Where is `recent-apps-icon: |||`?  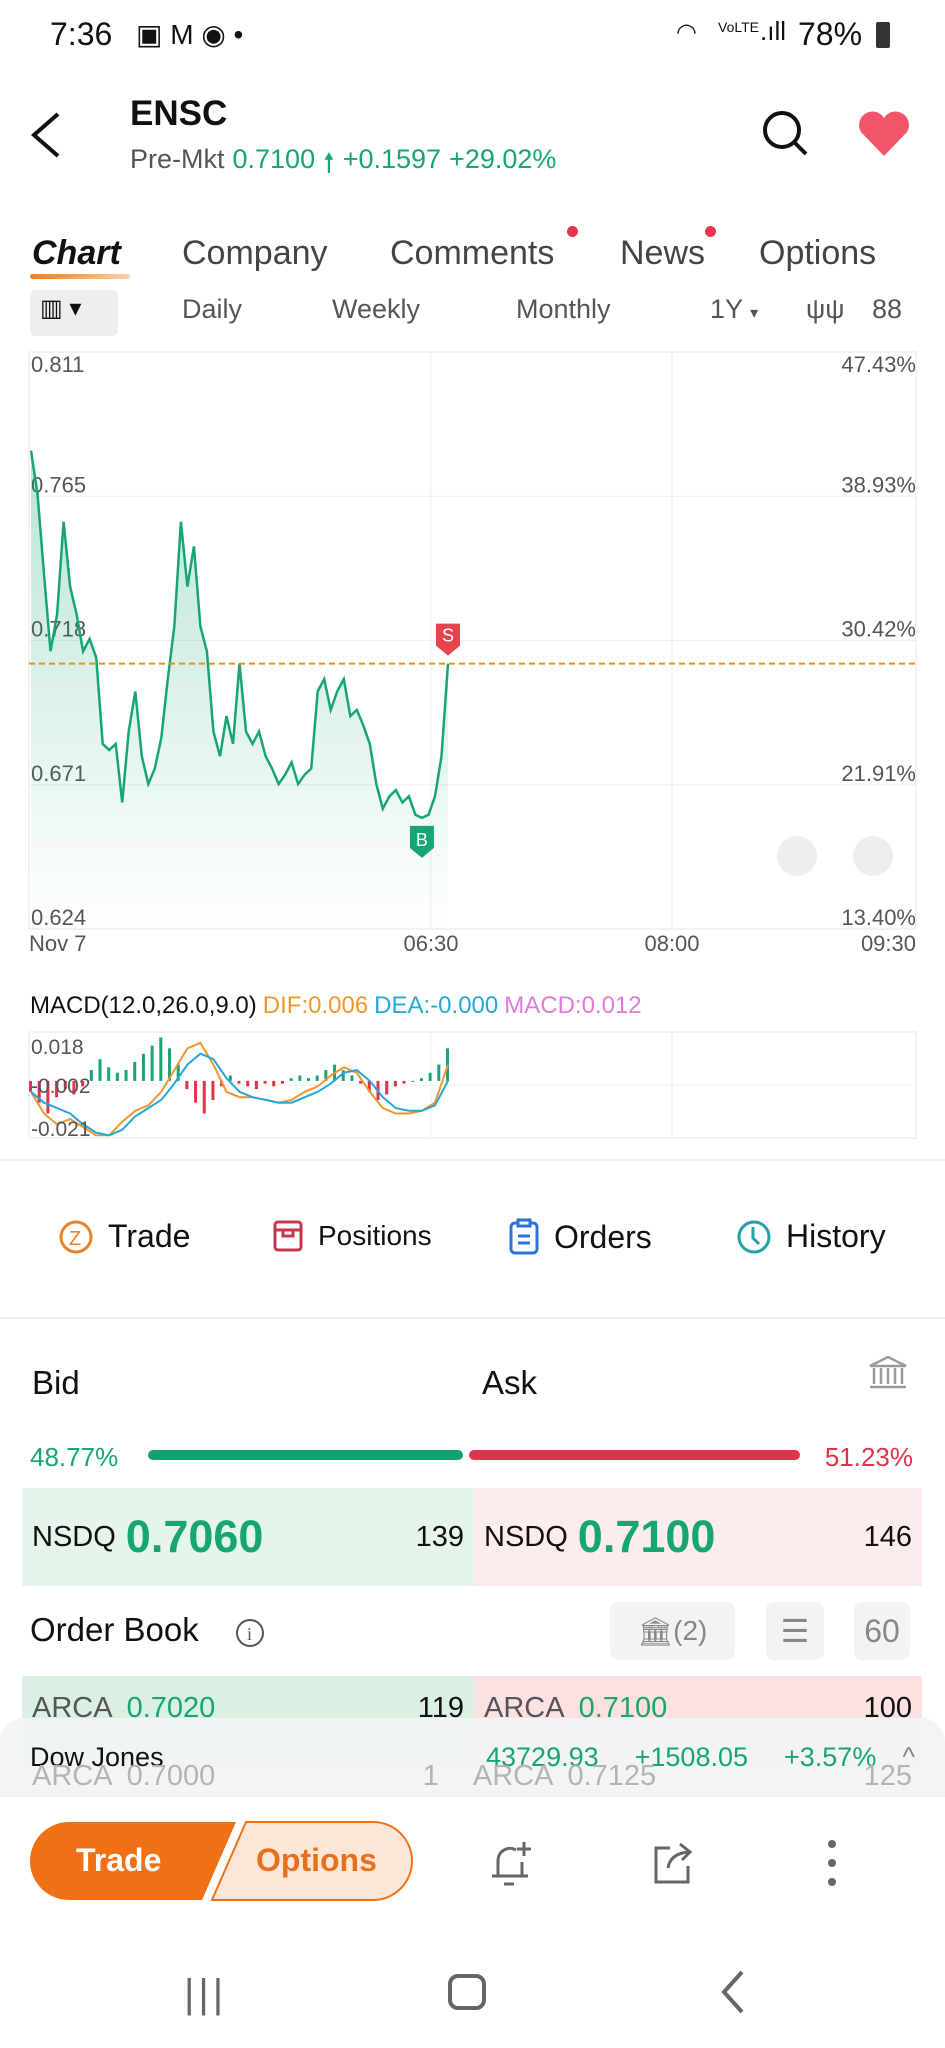
recent-apps-icon: ||| is located at coordinates (205, 1994).